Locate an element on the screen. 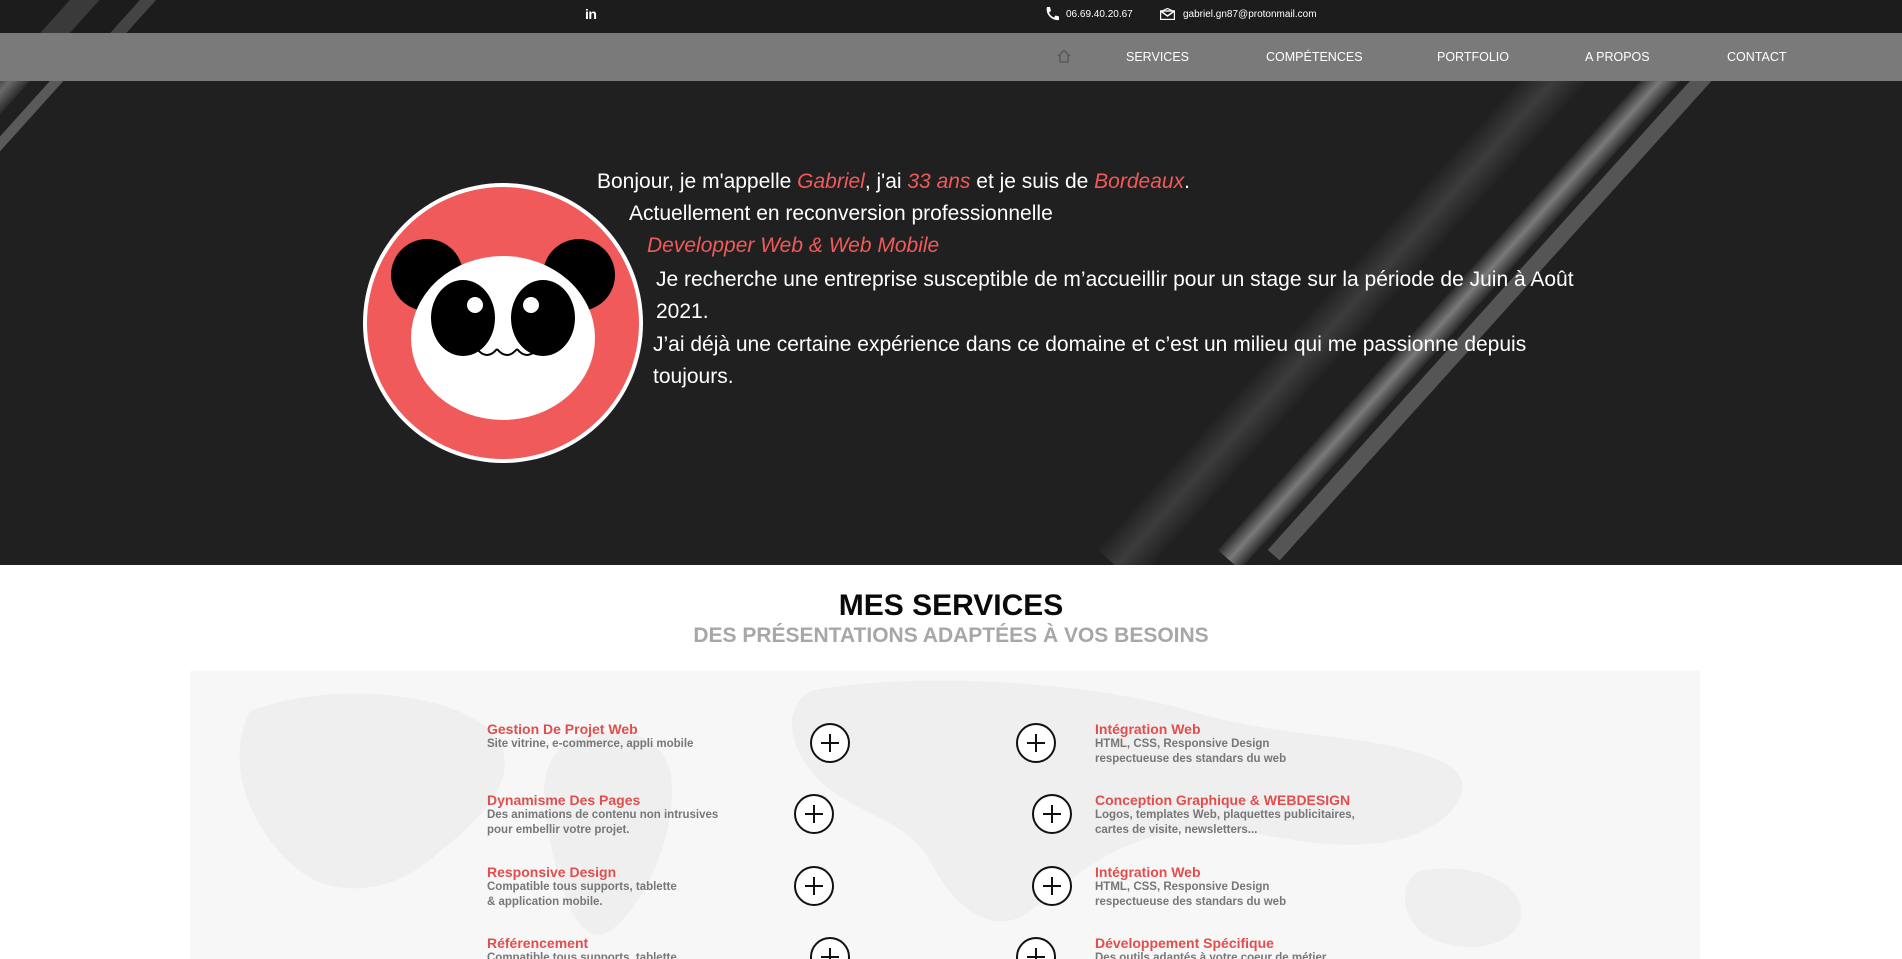  service-description: Site vitrine, e-commerce, appli mobile is located at coordinates (590, 744).